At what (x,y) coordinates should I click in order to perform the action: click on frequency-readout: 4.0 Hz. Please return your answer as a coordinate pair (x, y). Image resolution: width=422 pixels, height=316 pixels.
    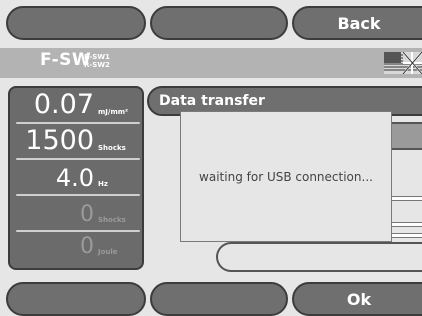
    Looking at the image, I should click on (78, 179).